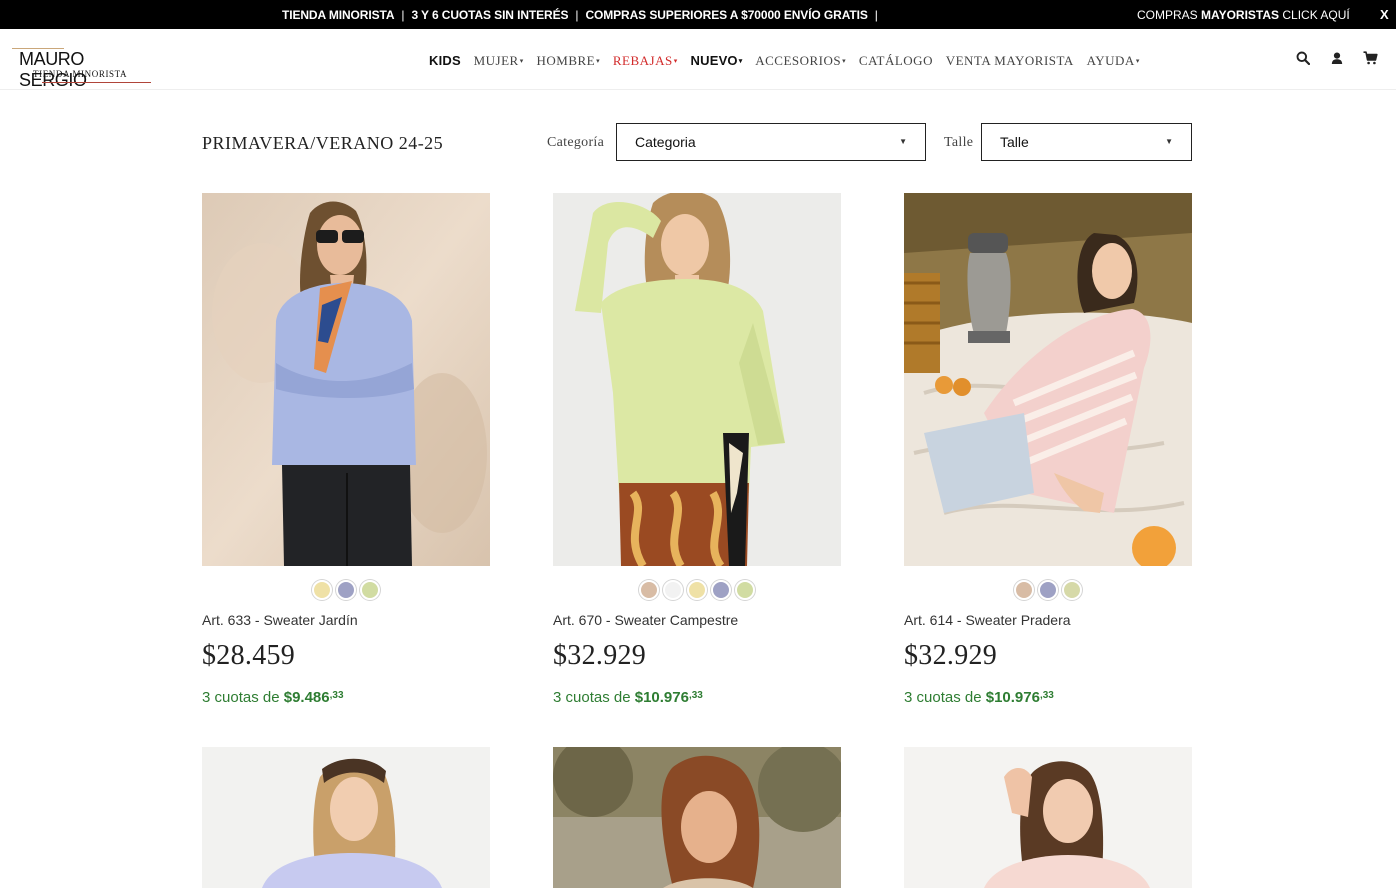 The height and width of the screenshot is (888, 1396). I want to click on category-select: Categoria ▼, so click(771, 142).